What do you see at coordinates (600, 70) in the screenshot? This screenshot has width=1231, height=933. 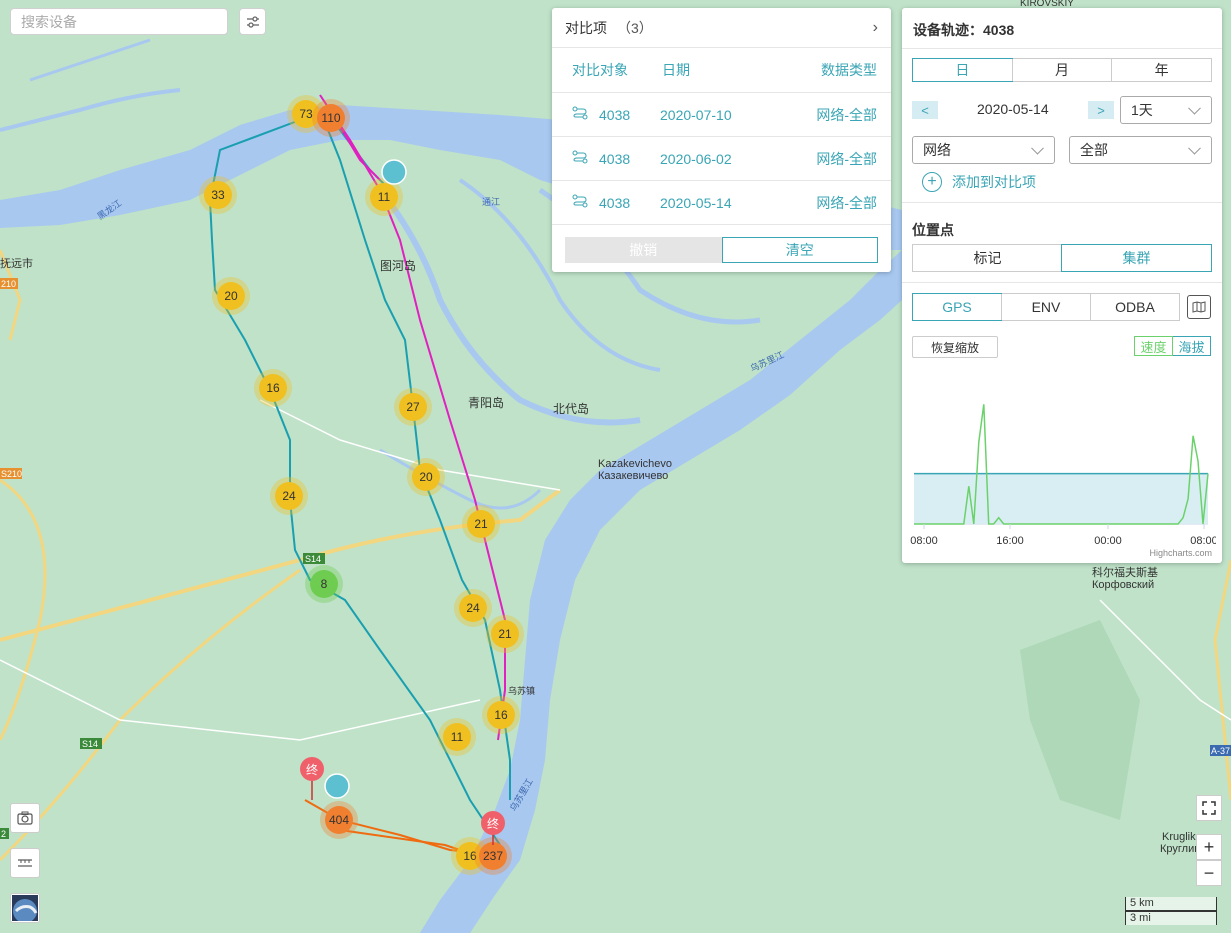 I see `column-device: 对比对象` at bounding box center [600, 70].